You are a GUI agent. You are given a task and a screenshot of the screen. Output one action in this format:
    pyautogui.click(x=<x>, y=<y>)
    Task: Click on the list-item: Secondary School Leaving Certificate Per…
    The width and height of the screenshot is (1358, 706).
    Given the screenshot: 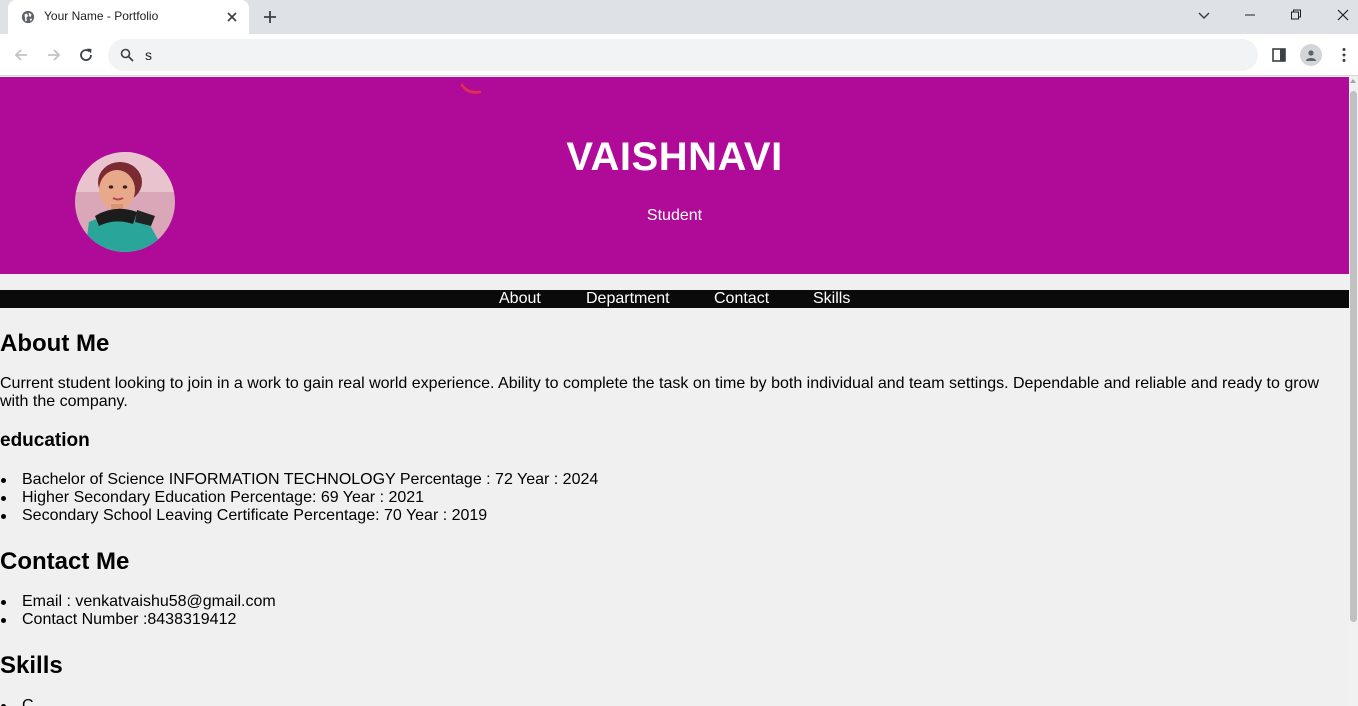 What is the action you would take?
    pyautogui.click(x=299, y=516)
    